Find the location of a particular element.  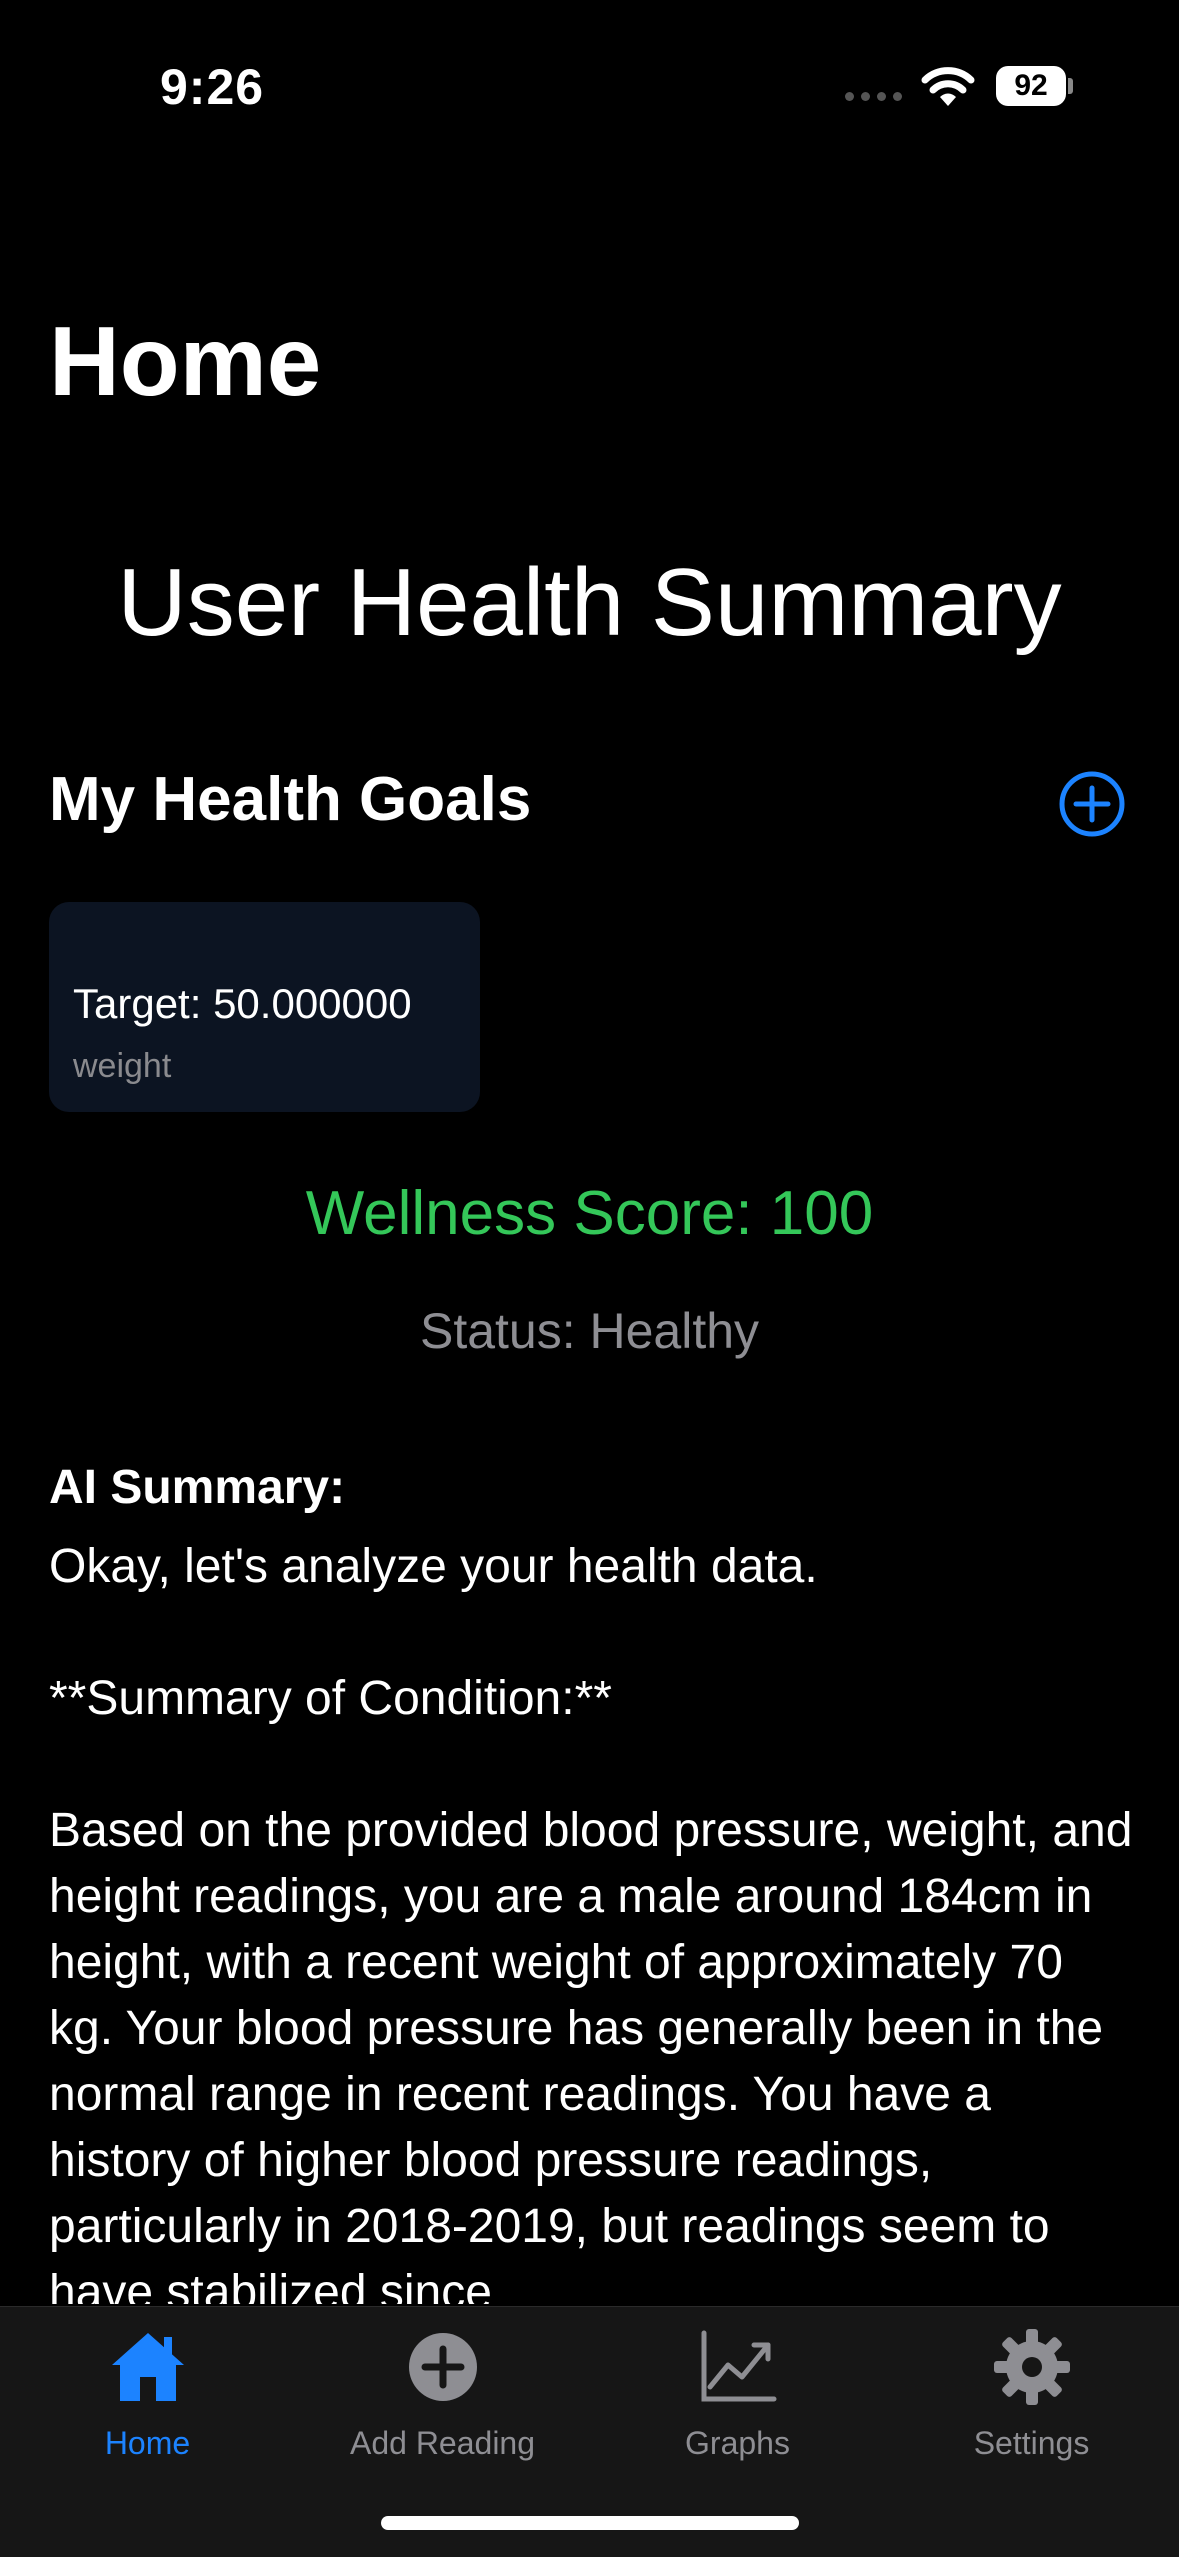

plus-circle-fill-icon is located at coordinates (442, 2367).